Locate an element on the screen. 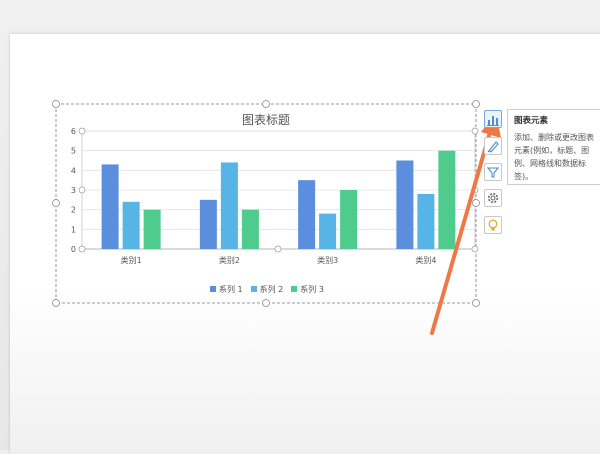  chart-elements-icon is located at coordinates (493, 121).